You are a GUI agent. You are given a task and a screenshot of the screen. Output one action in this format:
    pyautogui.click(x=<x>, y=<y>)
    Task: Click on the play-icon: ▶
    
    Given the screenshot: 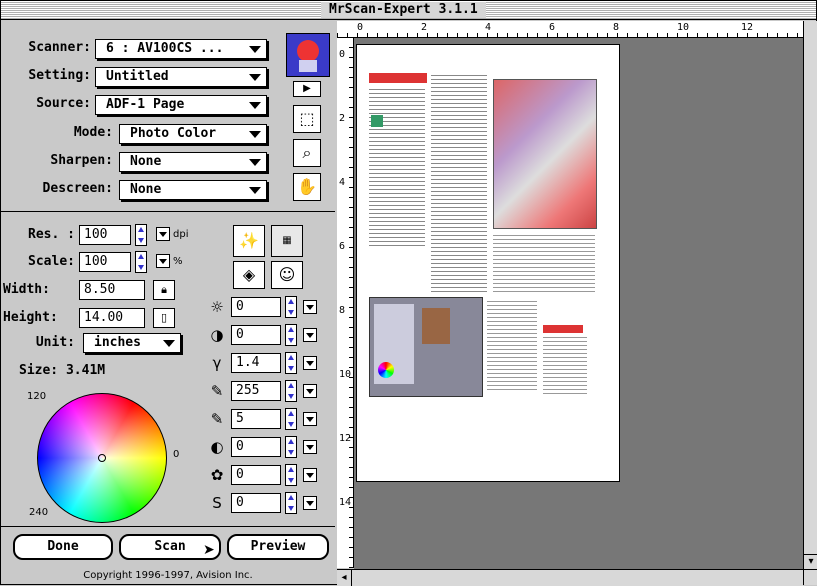 What is the action you would take?
    pyautogui.click(x=307, y=89)
    